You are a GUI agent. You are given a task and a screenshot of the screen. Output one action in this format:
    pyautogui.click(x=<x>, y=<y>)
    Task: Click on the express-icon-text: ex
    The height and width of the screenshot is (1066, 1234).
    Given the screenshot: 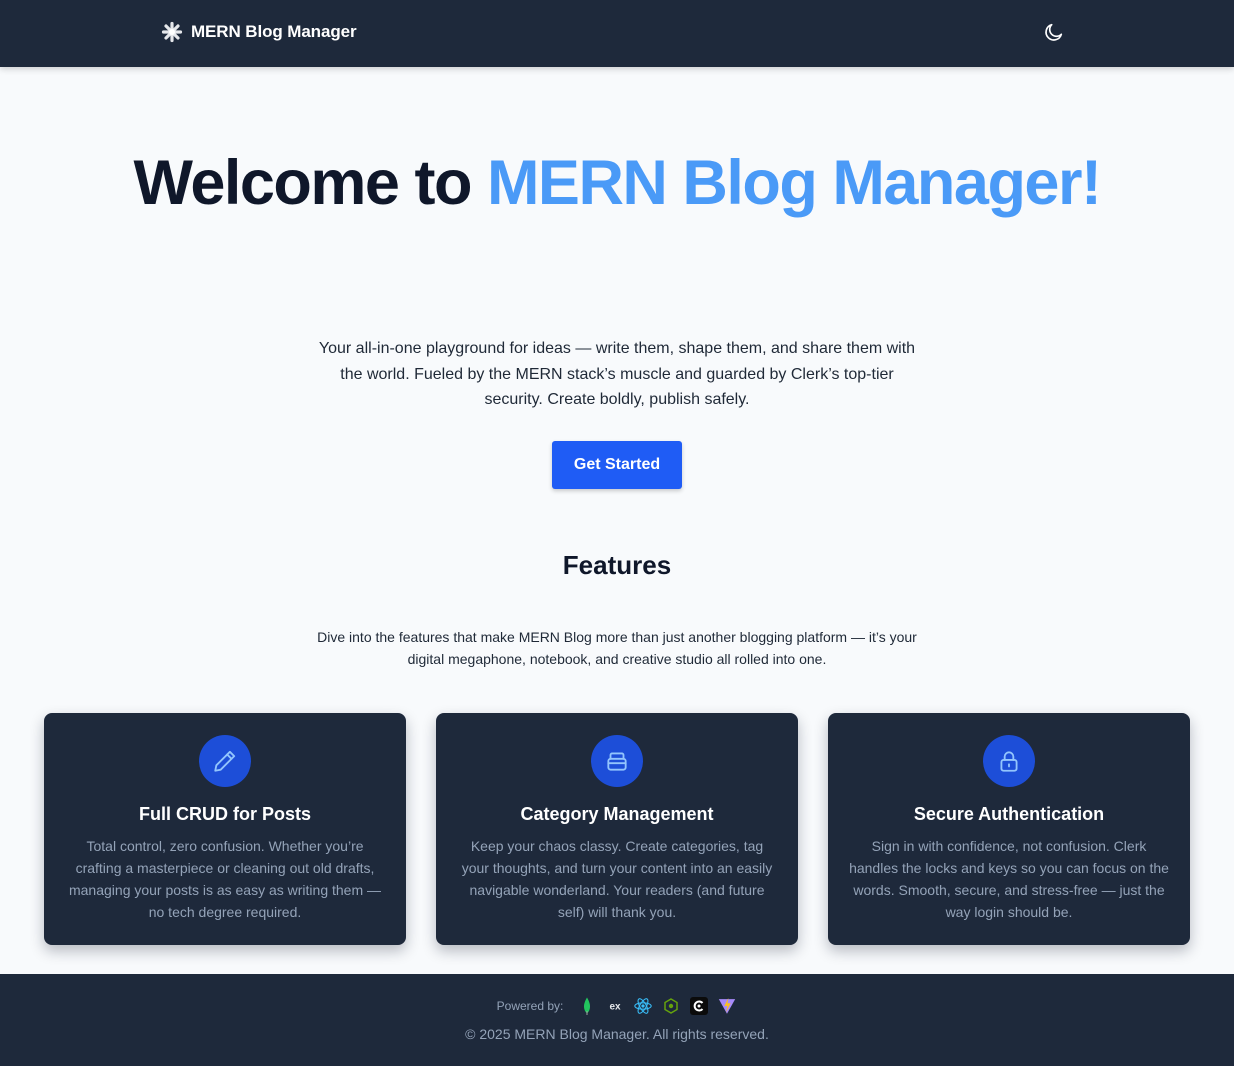 What is the action you would take?
    pyautogui.click(x=616, y=1007)
    